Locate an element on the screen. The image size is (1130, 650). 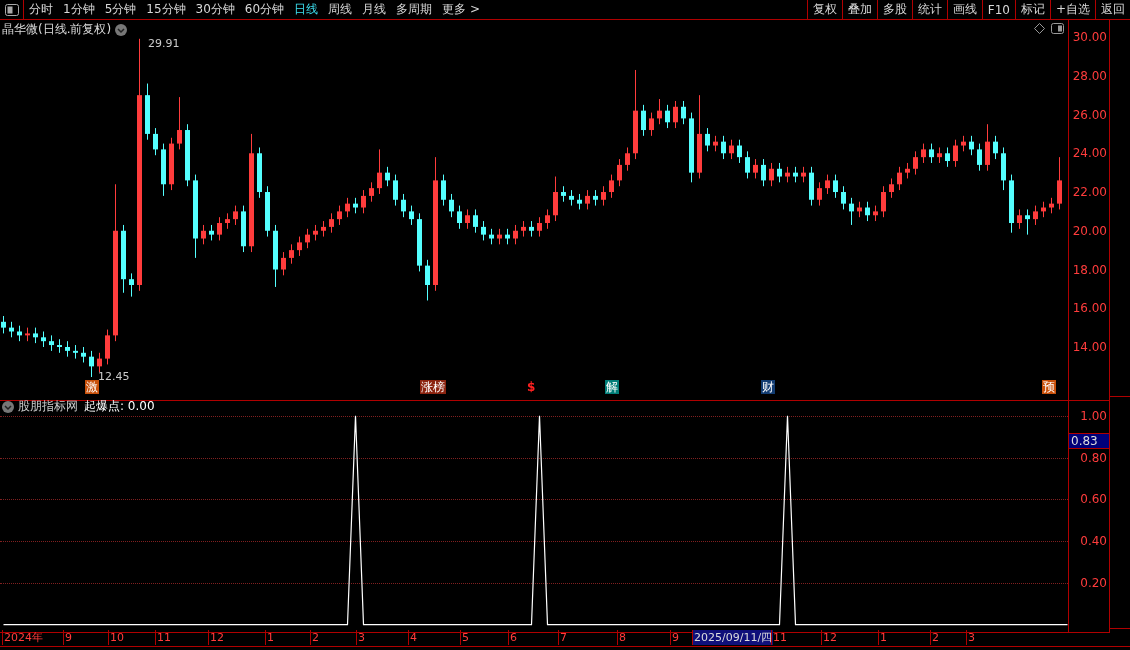
period-tab: 5分钟 is located at coordinates (120, 9).